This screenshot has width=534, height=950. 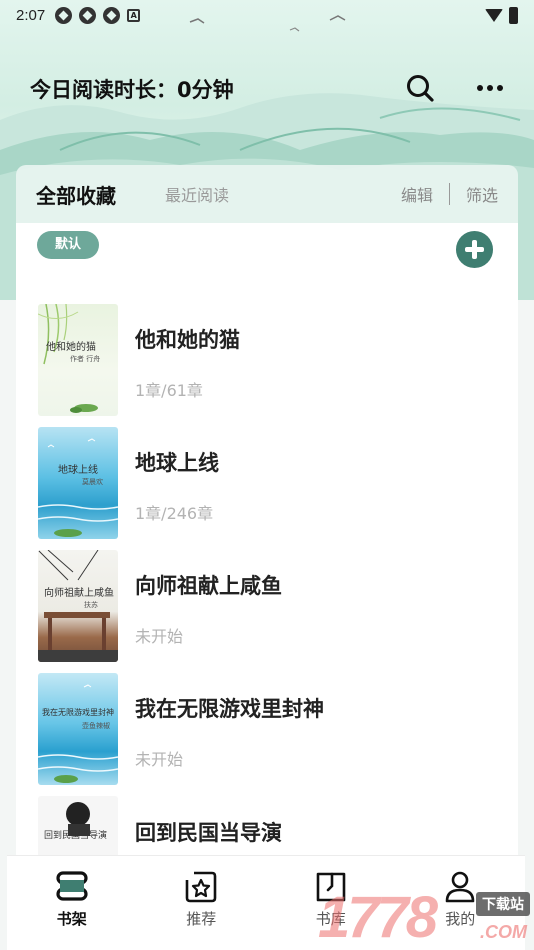 I want to click on book-cover: 回到民国当导演, so click(x=78, y=827).